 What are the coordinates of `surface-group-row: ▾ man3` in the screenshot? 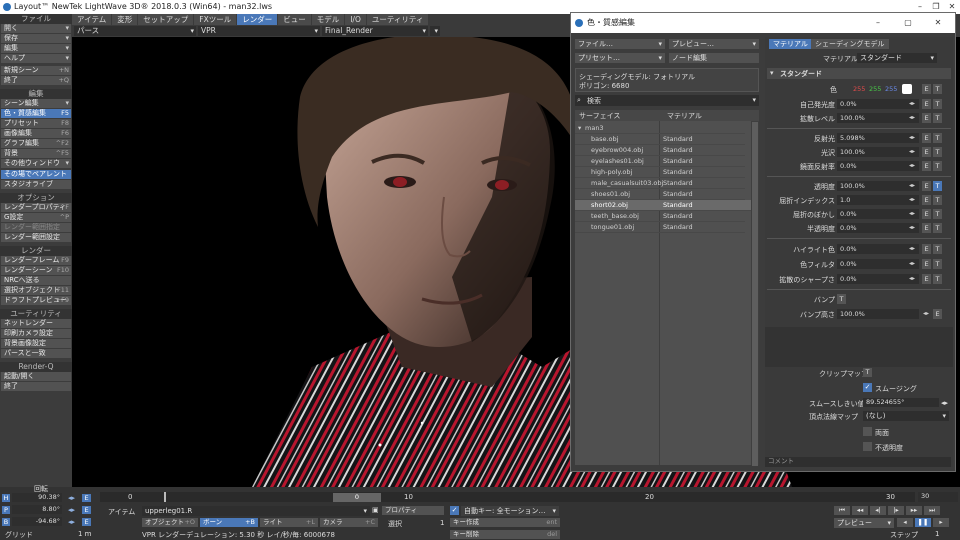 It's located at (660, 128).